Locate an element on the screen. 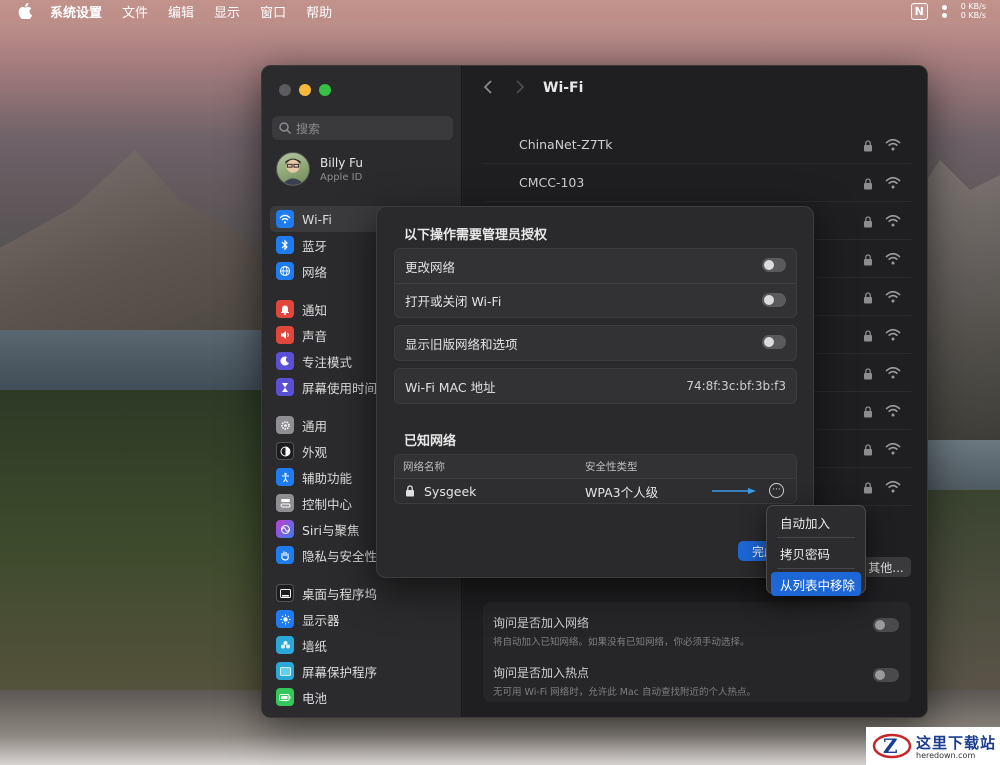 This screenshot has height=765, width=1000. sidebar-item-screensaver: 屏幕保护程序 is located at coordinates (363, 671).